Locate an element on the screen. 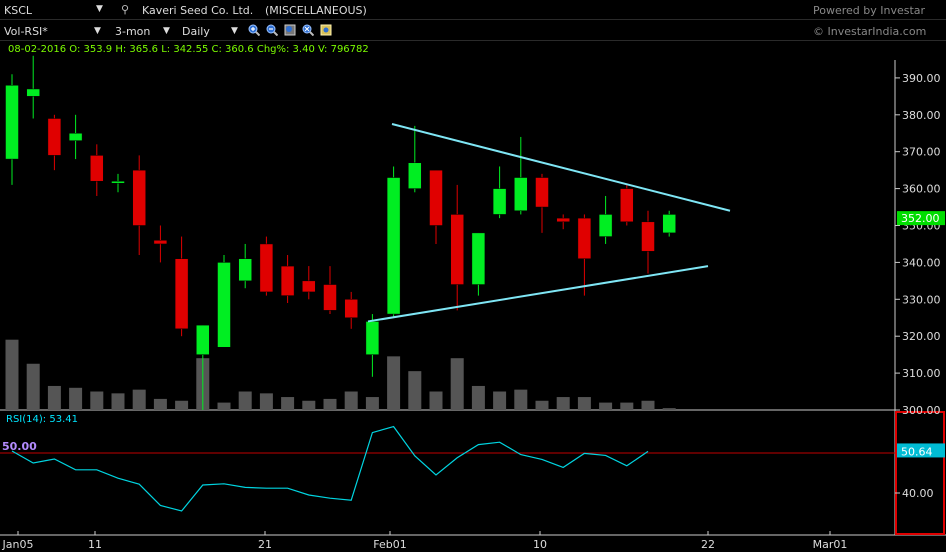 This screenshot has height=552, width=946. time-tick-label: Jan05 is located at coordinates (18, 544).